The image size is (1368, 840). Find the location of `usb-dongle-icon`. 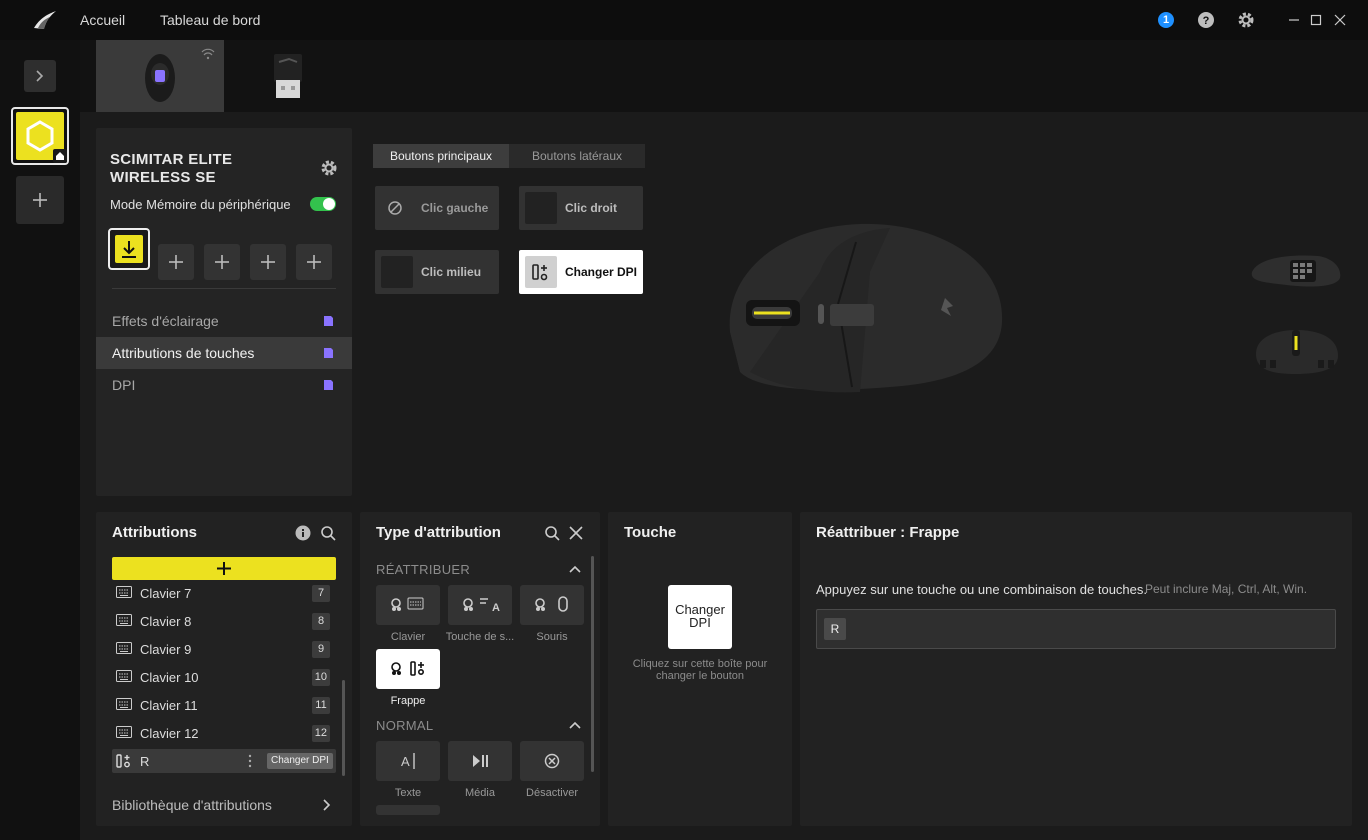

usb-dongle-icon is located at coordinates (288, 76).